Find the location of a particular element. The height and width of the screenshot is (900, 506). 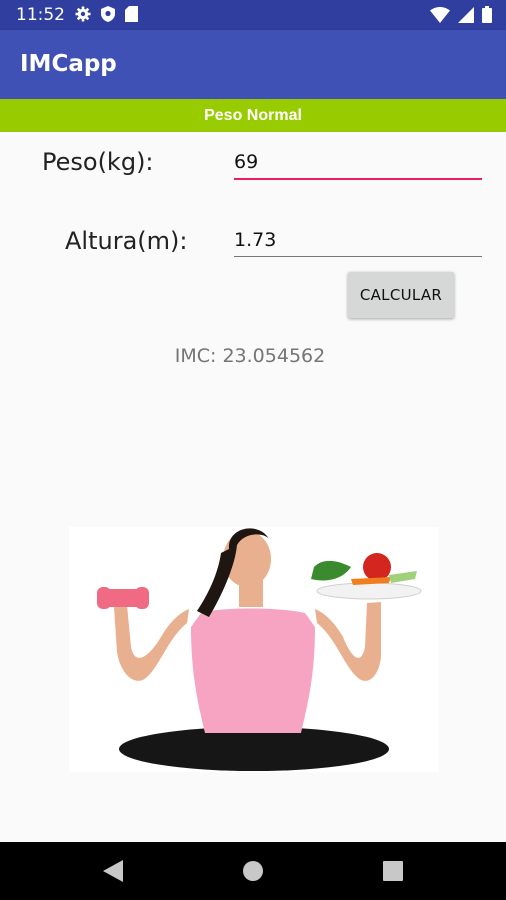

back-icon is located at coordinates (113, 871).